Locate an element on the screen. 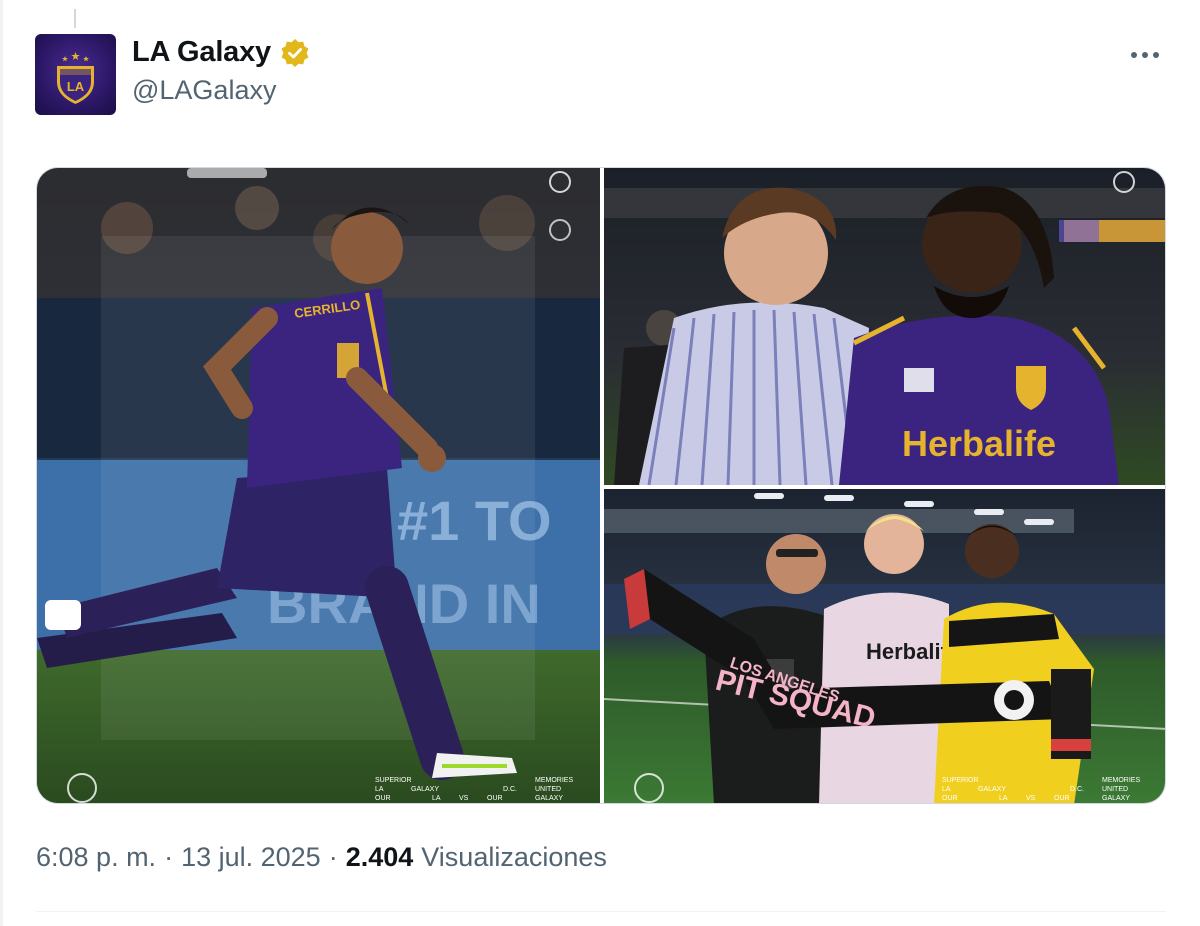 The width and height of the screenshot is (1200, 926). corner-text-6: MEMORIES is located at coordinates (554, 780).